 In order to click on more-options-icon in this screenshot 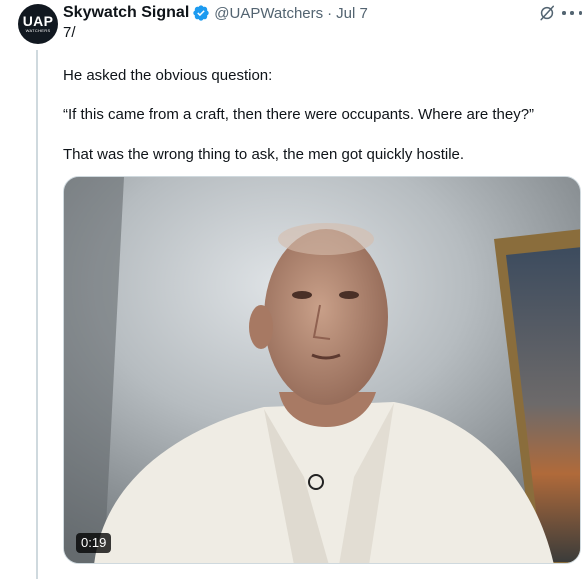, I will do `click(572, 13)`.